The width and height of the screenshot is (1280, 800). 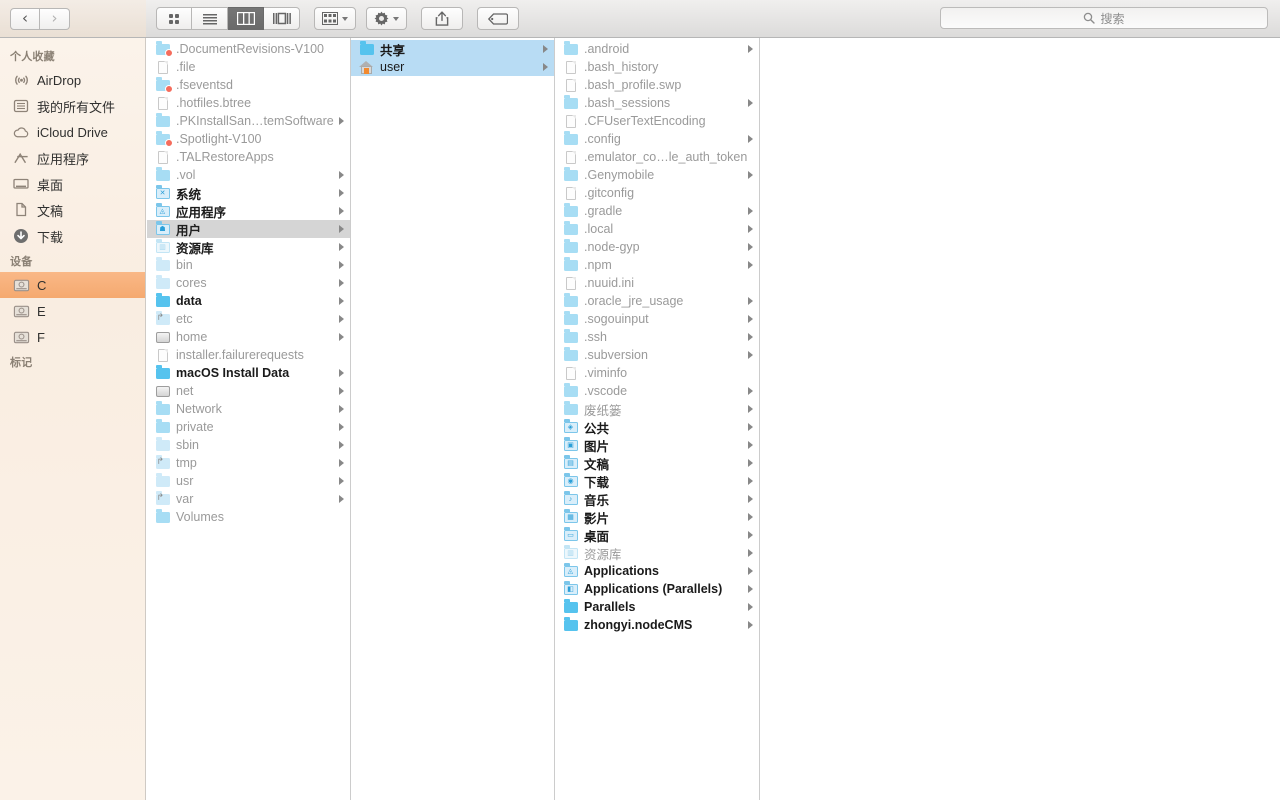 What do you see at coordinates (72, 158) in the screenshot?
I see `sidebar-item-应用程序: 应用程序` at bounding box center [72, 158].